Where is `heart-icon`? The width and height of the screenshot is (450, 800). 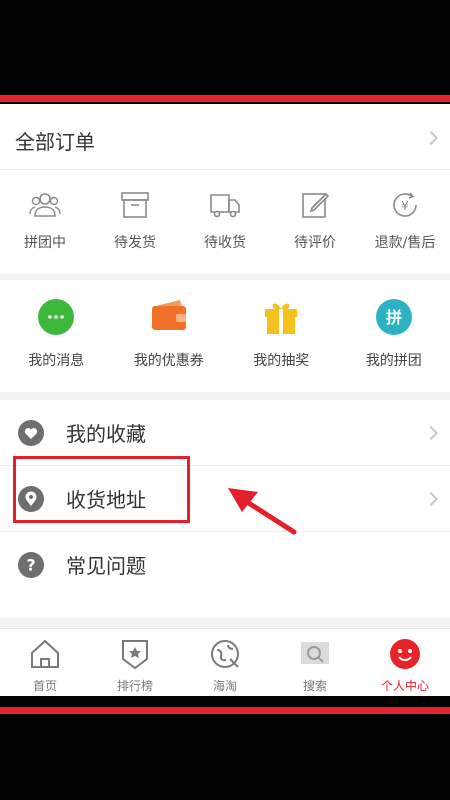
heart-icon is located at coordinates (31, 433).